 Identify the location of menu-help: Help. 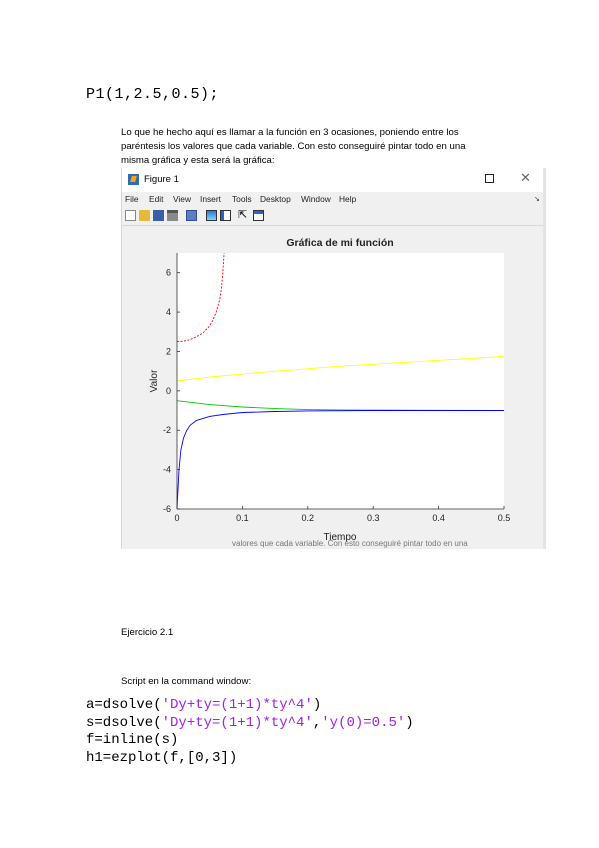
(347, 199).